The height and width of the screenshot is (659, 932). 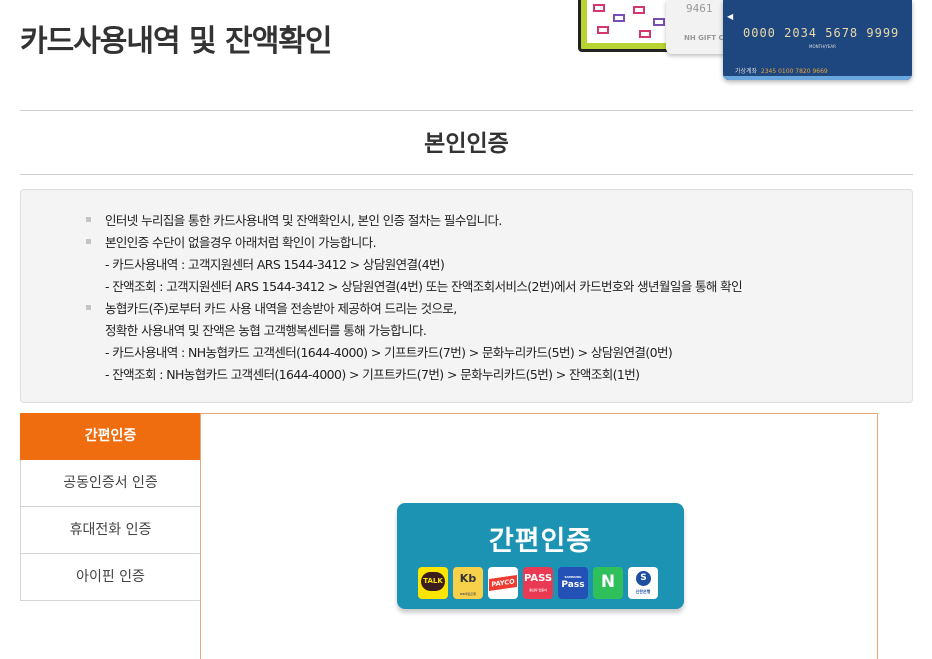 I want to click on virtual-account-label: 가상계좌, so click(x=746, y=71).